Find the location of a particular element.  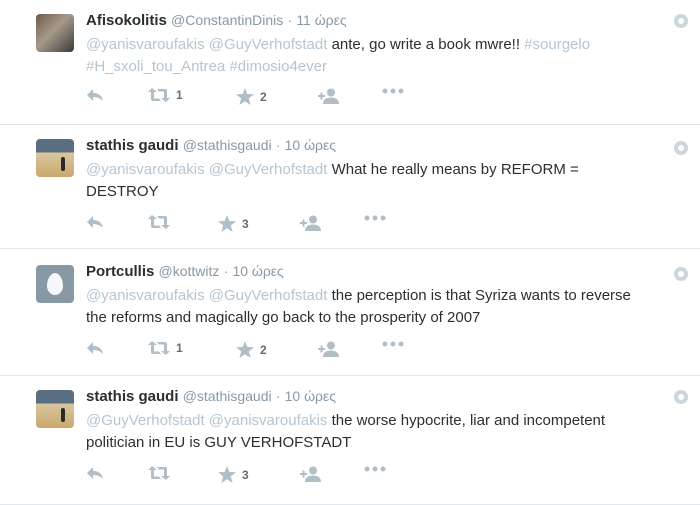

author-handle: @kottwitz is located at coordinates (189, 271).